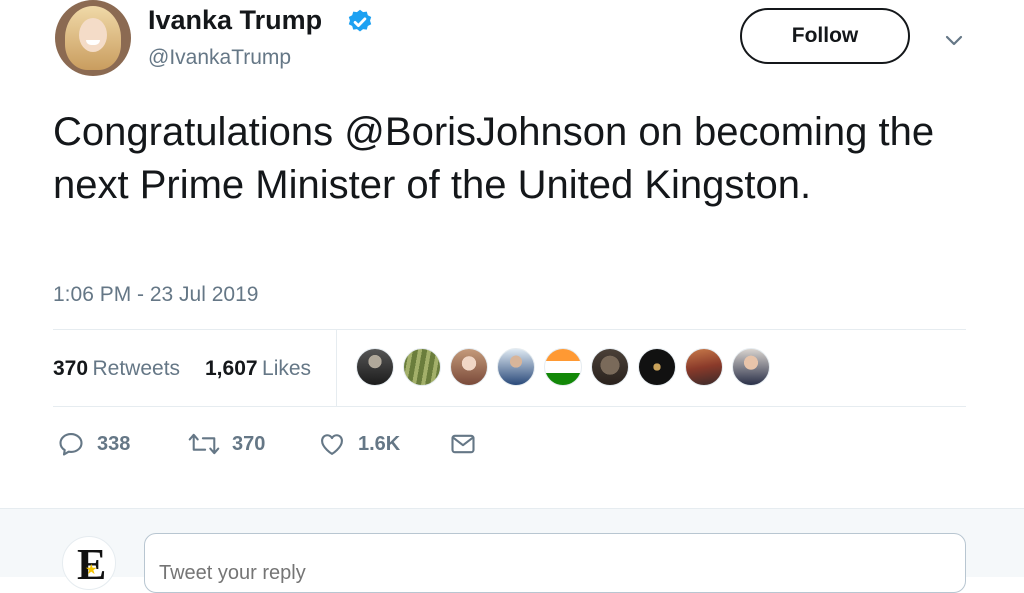  What do you see at coordinates (332, 444) in the screenshot?
I see `heart-icon` at bounding box center [332, 444].